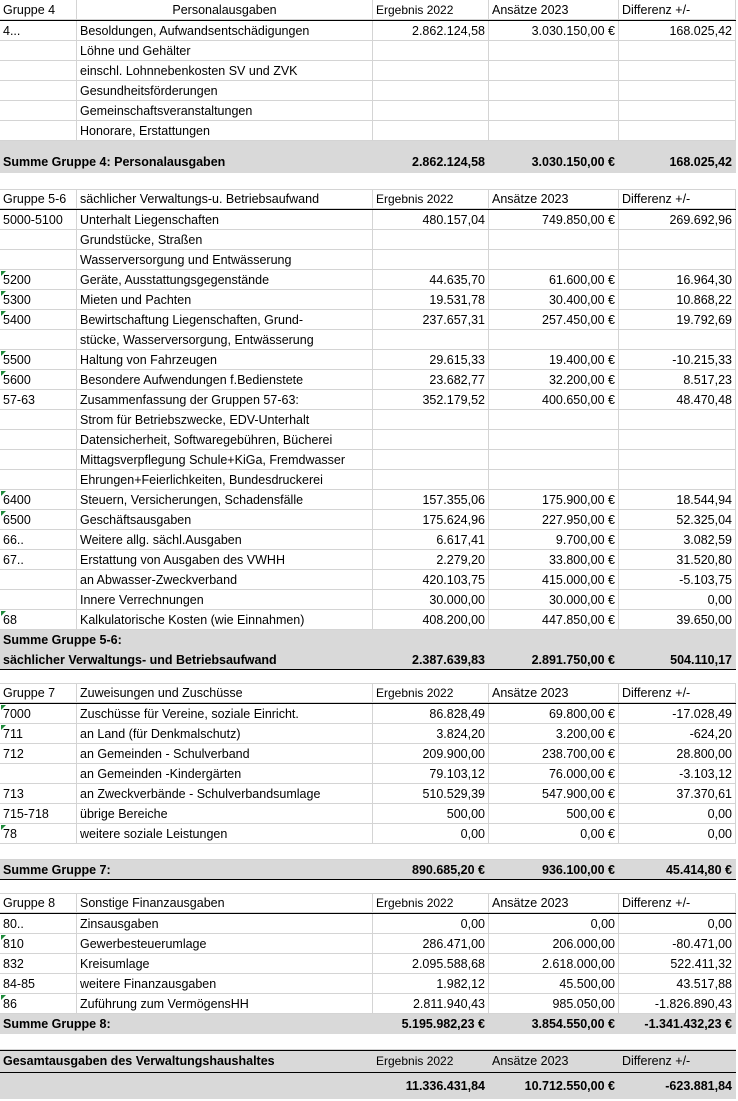  What do you see at coordinates (38, 500) in the screenshot?
I see `cell-code: 6400` at bounding box center [38, 500].